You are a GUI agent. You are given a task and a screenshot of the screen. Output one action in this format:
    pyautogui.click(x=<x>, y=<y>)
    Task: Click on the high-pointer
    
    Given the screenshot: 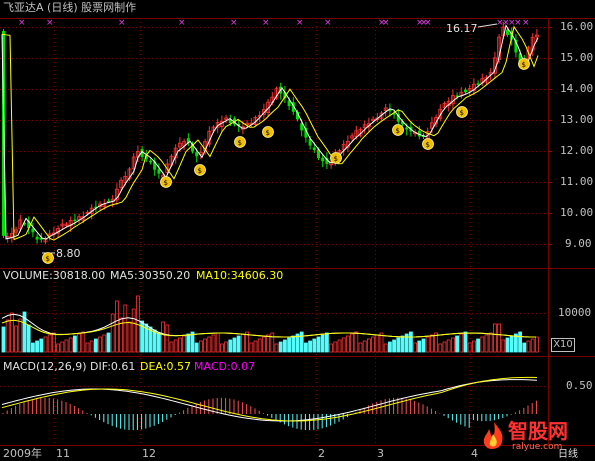 What is the action you would take?
    pyautogui.click(x=487, y=25)
    